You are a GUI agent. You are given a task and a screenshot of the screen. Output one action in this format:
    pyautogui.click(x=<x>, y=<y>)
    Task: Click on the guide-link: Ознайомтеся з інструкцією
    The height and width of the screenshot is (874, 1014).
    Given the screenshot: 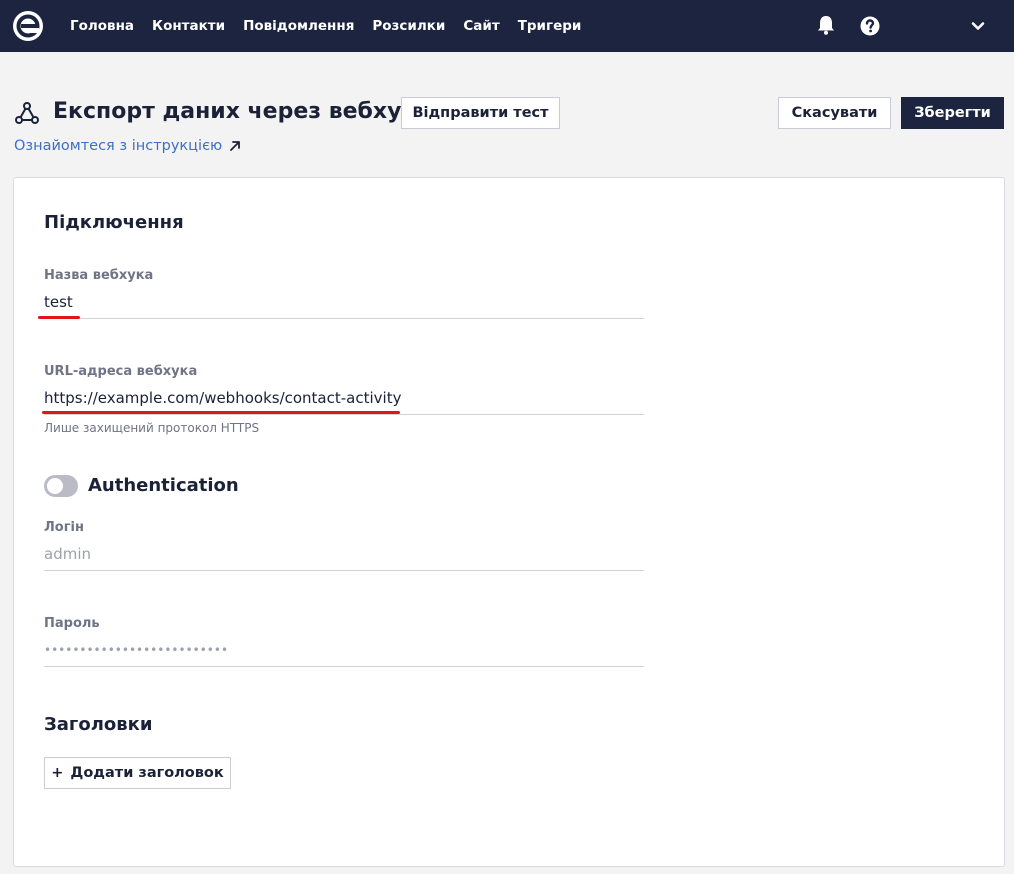 What is the action you would take?
    pyautogui.click(x=127, y=146)
    